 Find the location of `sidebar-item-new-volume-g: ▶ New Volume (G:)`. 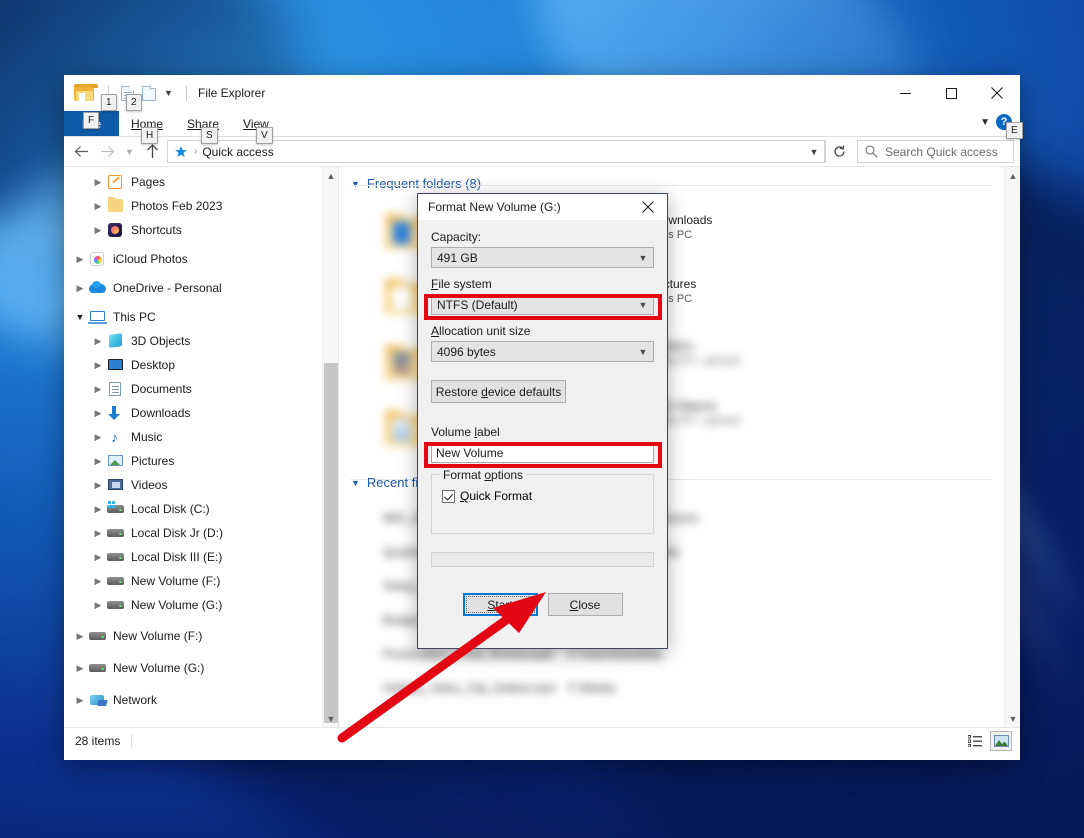

sidebar-item-new-volume-g: ▶ New Volume (G:) is located at coordinates (201, 668).